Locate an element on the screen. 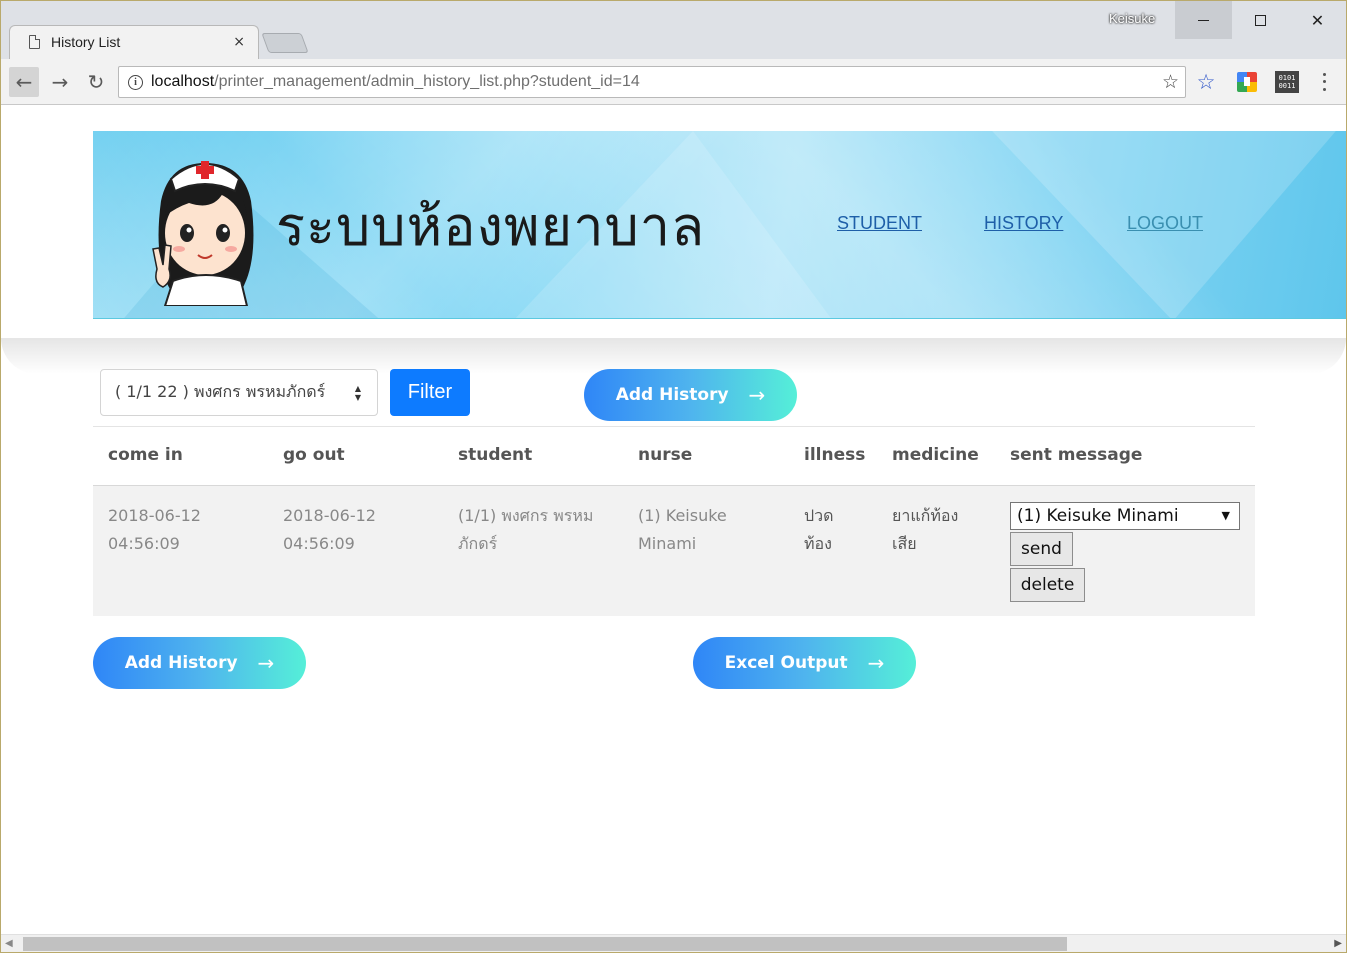 Image resolution: width=1347 pixels, height=953 pixels. cell-illness: ปวด ท้อง is located at coordinates (819, 529).